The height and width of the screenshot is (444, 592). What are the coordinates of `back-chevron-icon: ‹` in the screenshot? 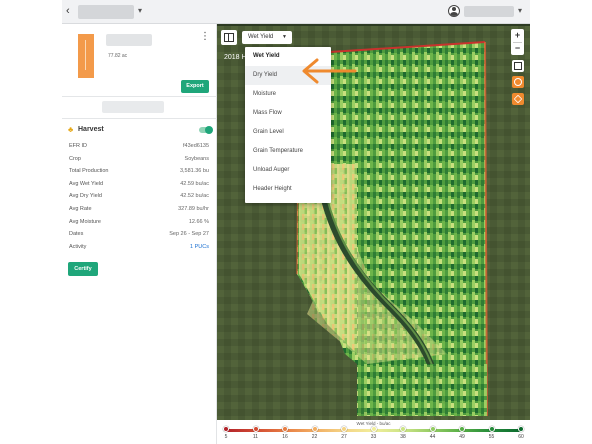 It's located at (68, 11).